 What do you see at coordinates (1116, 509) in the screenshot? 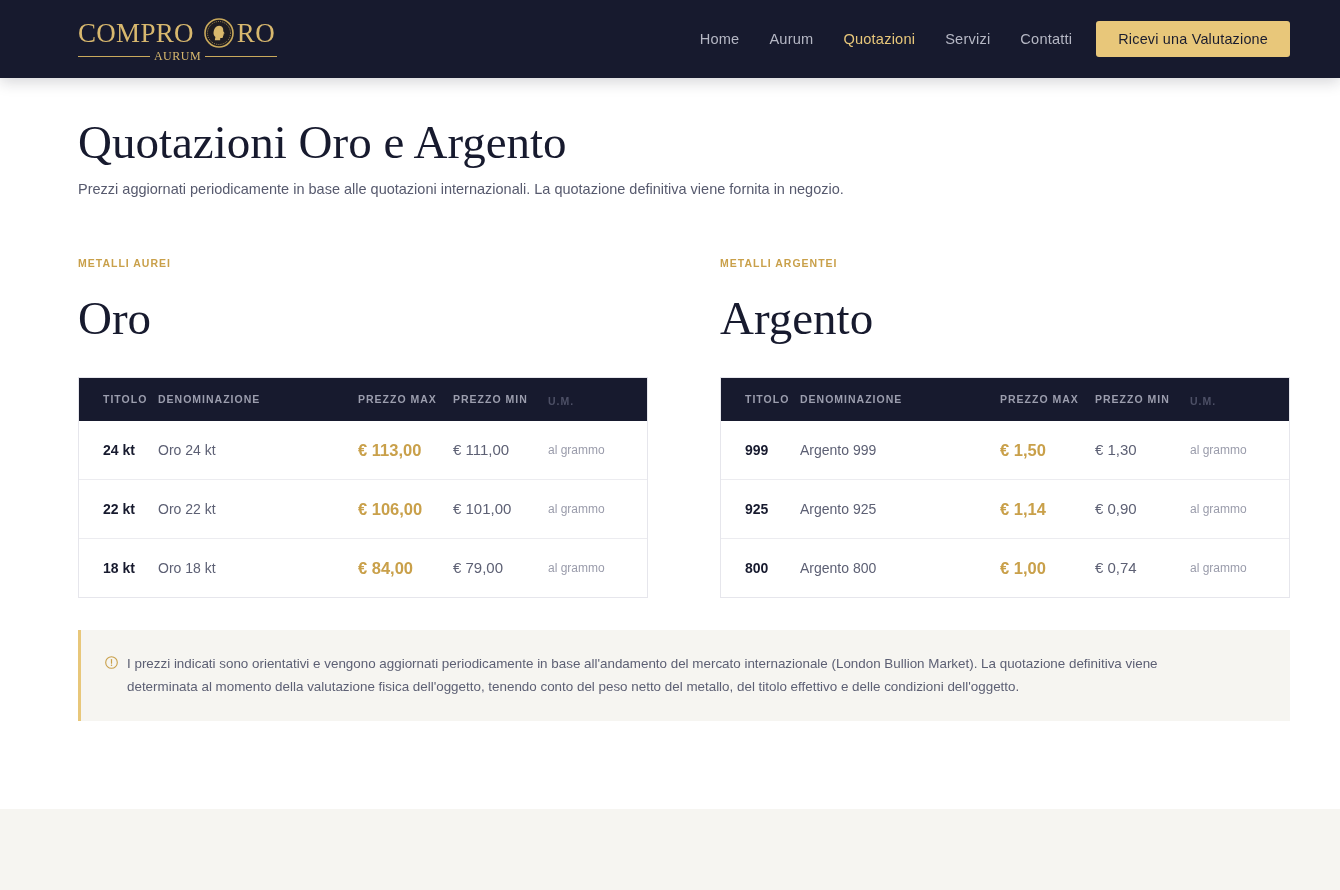
I see `table-cell-text: € 0,90` at bounding box center [1116, 509].